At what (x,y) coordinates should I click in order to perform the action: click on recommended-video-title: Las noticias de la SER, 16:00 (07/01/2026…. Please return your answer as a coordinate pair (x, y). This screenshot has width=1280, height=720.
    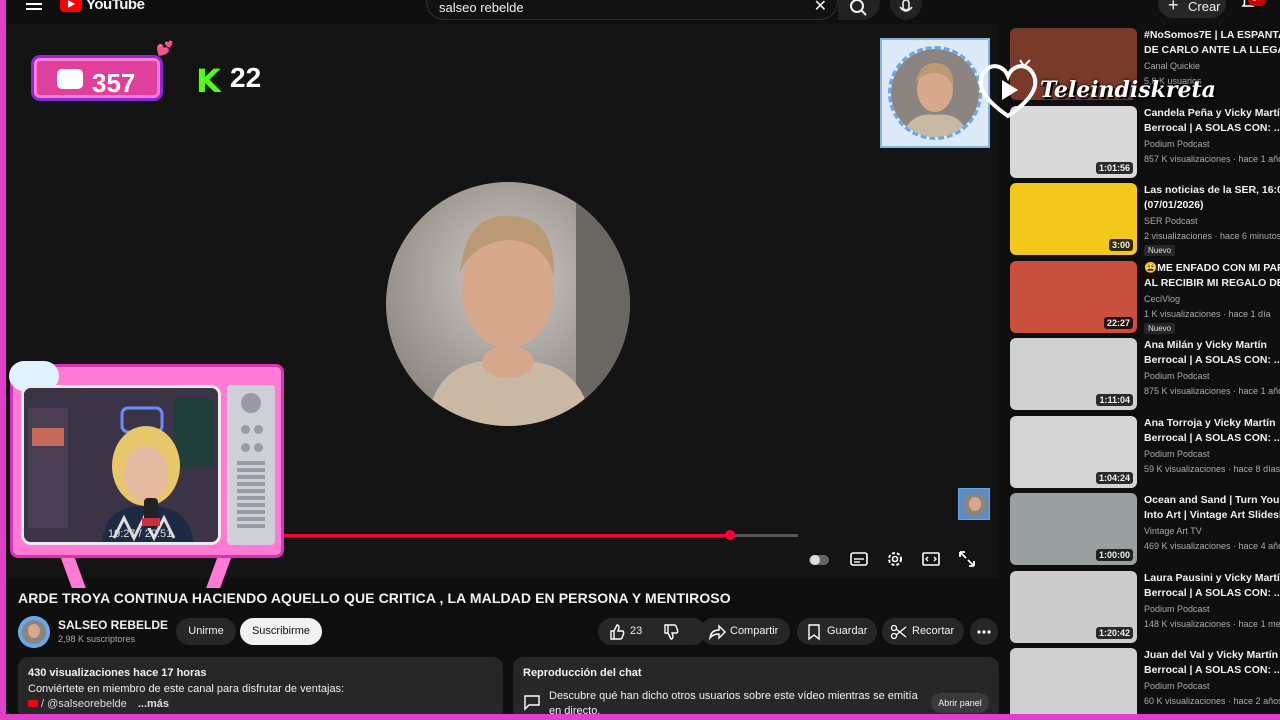
    Looking at the image, I should click on (1212, 198).